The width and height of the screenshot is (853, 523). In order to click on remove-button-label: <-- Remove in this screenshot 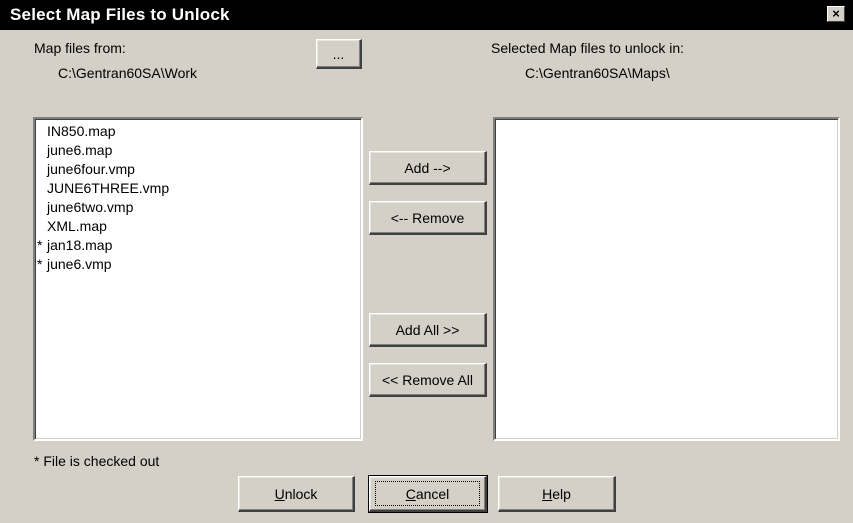, I will do `click(427, 217)`.